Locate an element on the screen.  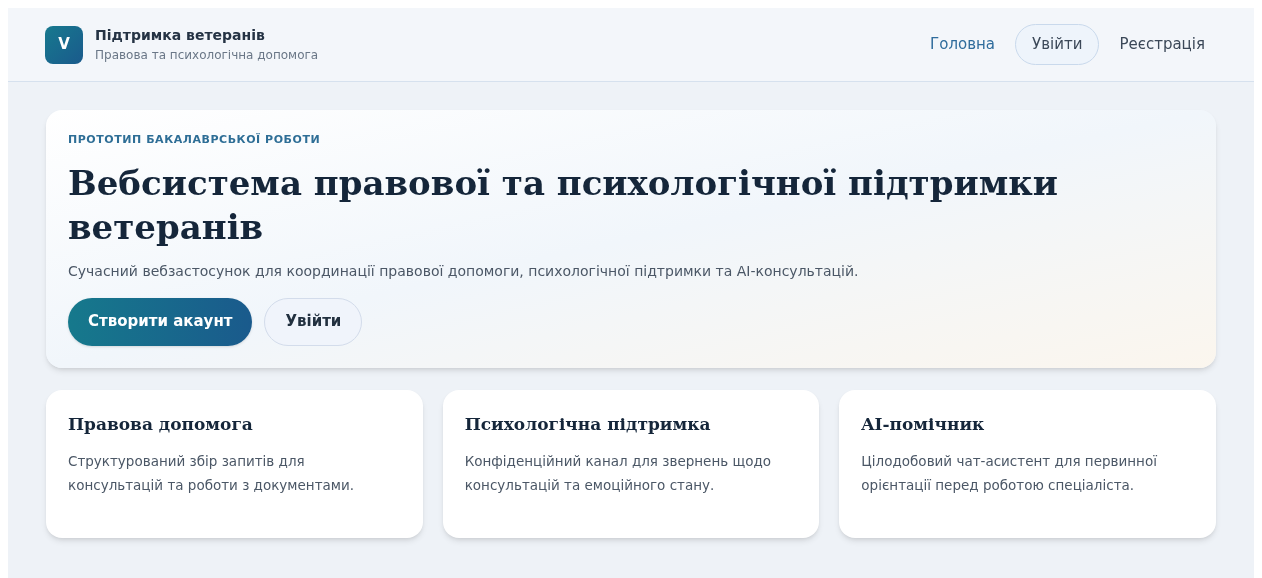
feature-description: Конфіденційний канал для звернень щодо консультацій та емоційного стану. is located at coordinates (618, 473).